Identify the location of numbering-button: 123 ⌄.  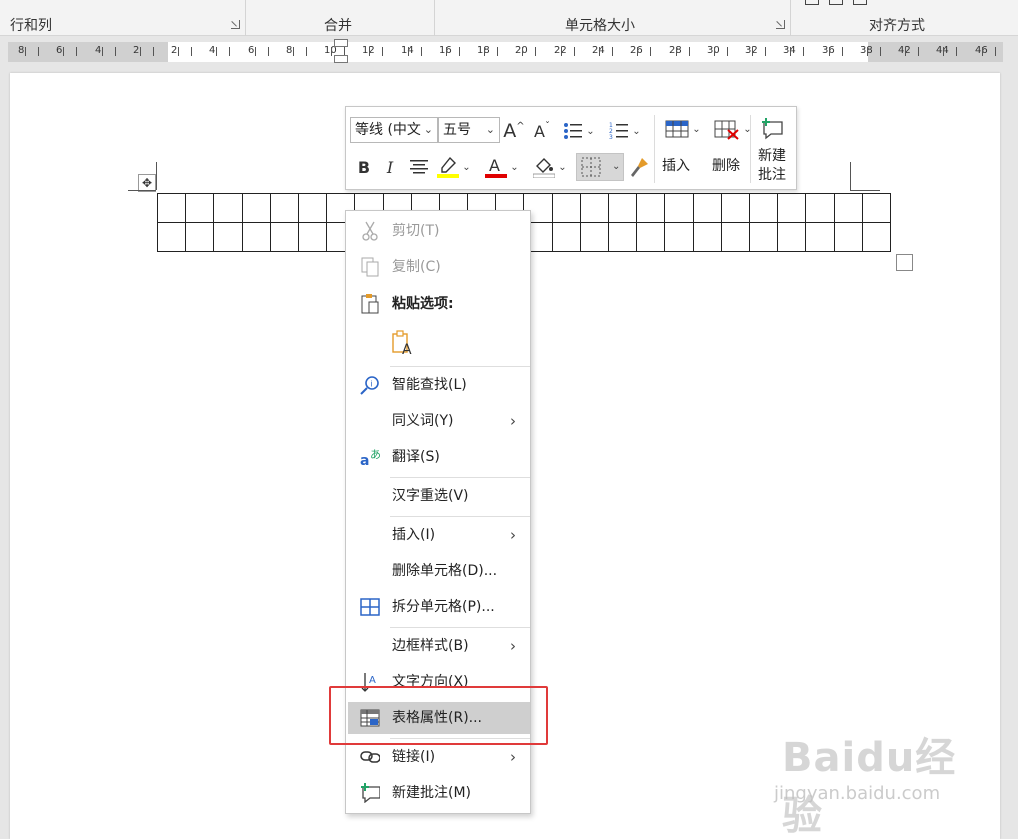
(625, 131).